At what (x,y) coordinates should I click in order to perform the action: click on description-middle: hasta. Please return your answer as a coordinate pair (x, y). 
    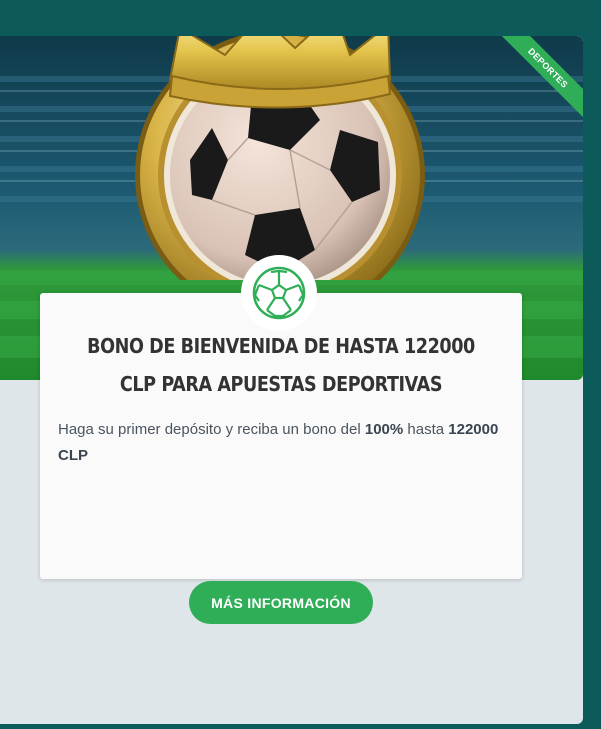
    Looking at the image, I should click on (426, 429).